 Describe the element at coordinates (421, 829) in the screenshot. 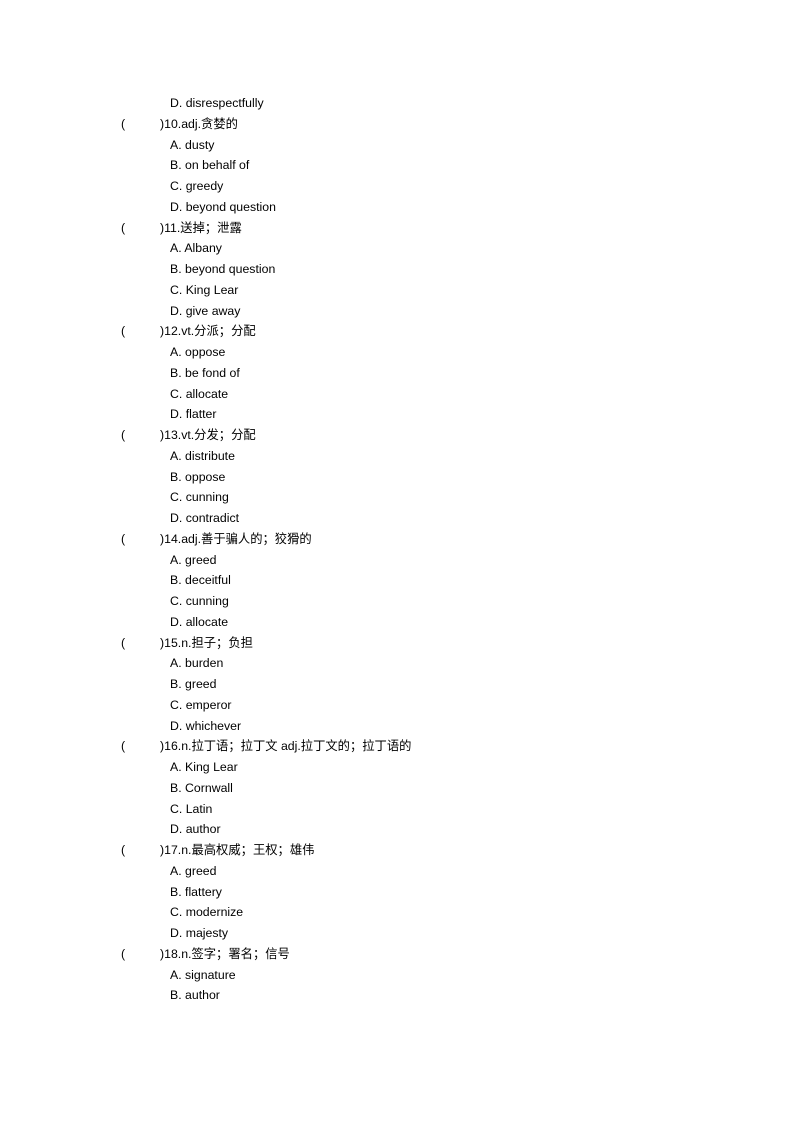

I see `answer-option: D. author` at that location.